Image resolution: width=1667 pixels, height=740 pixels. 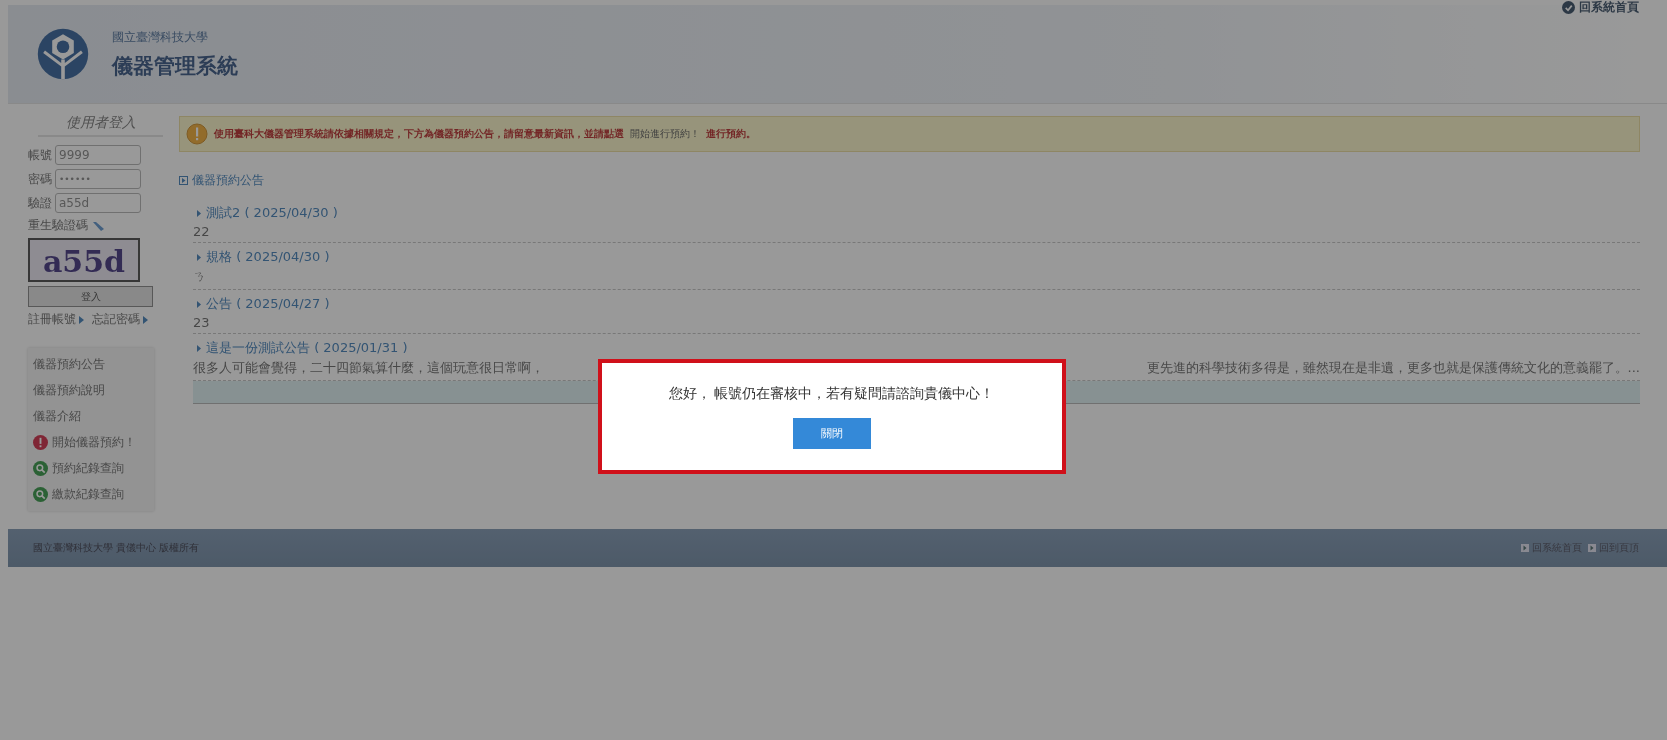 I want to click on account-link: 忘記密碼, so click(x=116, y=319).